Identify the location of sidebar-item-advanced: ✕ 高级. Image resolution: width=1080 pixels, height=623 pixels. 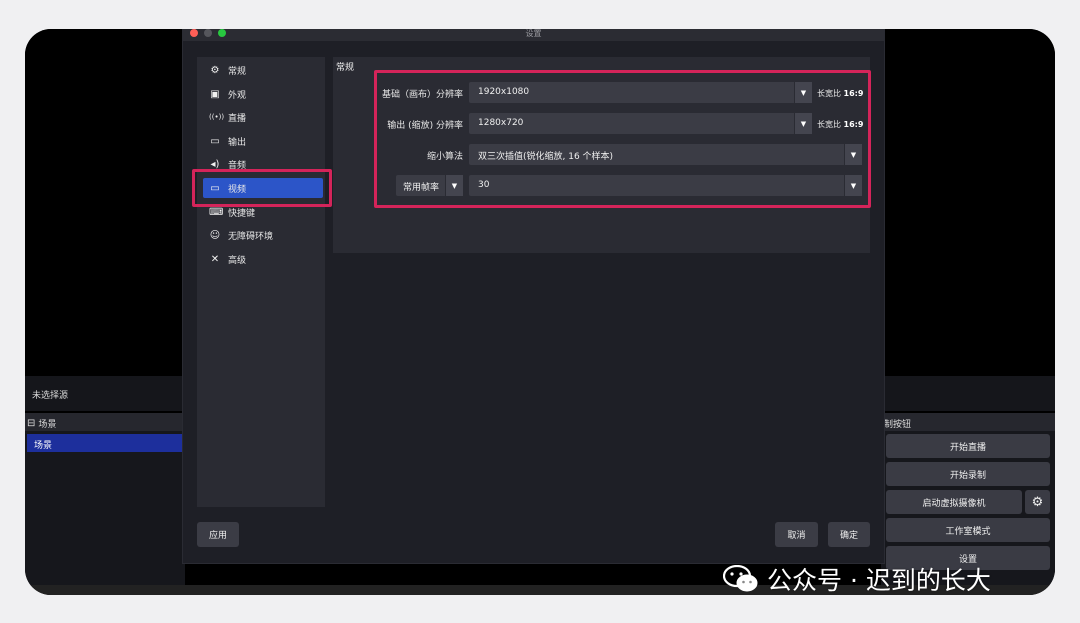
(263, 259).